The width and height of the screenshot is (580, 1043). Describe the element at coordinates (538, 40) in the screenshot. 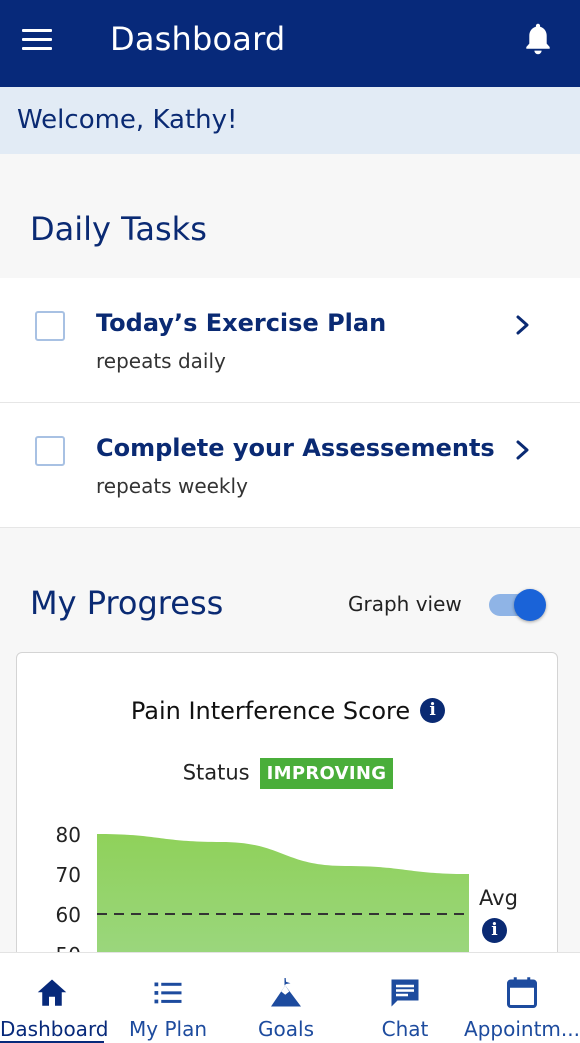

I see `bell-icon` at that location.